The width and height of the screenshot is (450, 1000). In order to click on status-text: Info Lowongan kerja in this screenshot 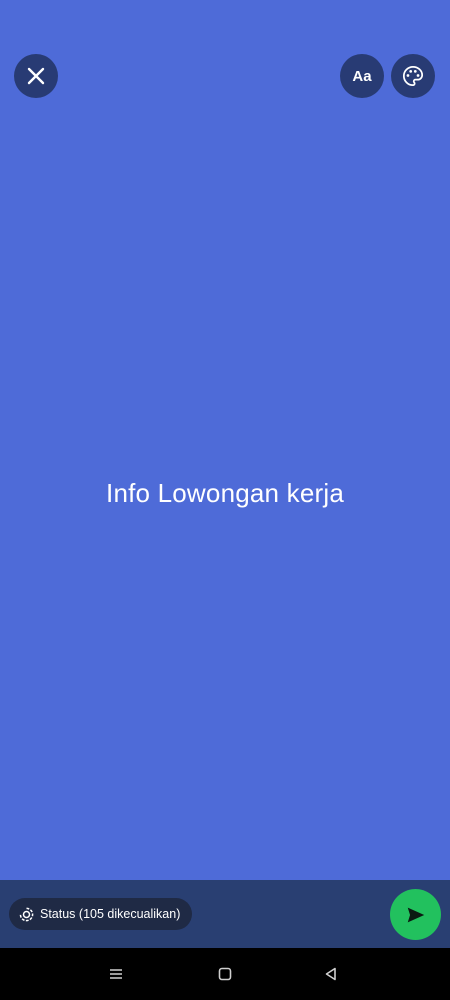, I will do `click(225, 493)`.